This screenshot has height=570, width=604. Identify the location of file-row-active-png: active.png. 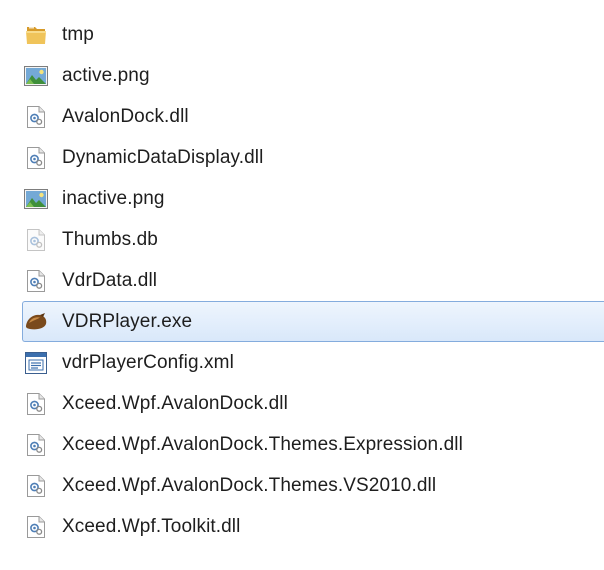
(313, 75).